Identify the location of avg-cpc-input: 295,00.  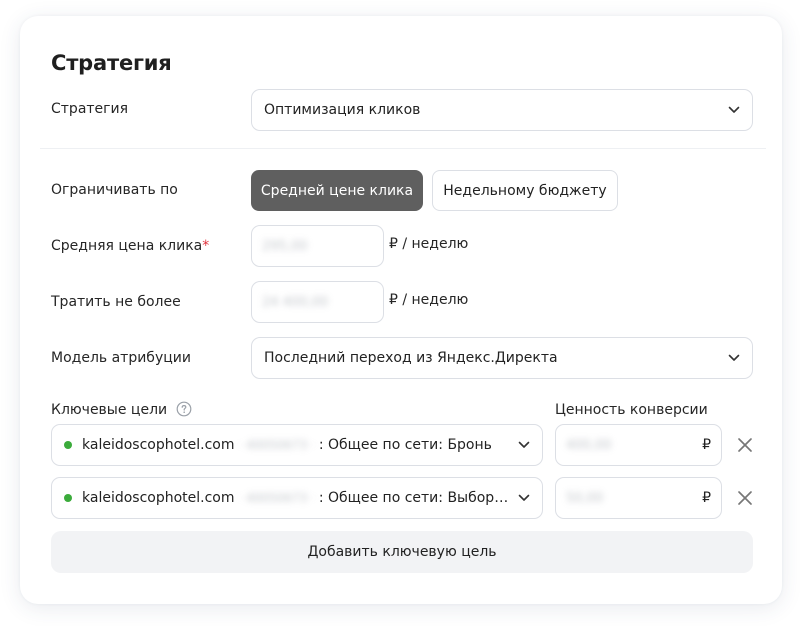
(317, 246).